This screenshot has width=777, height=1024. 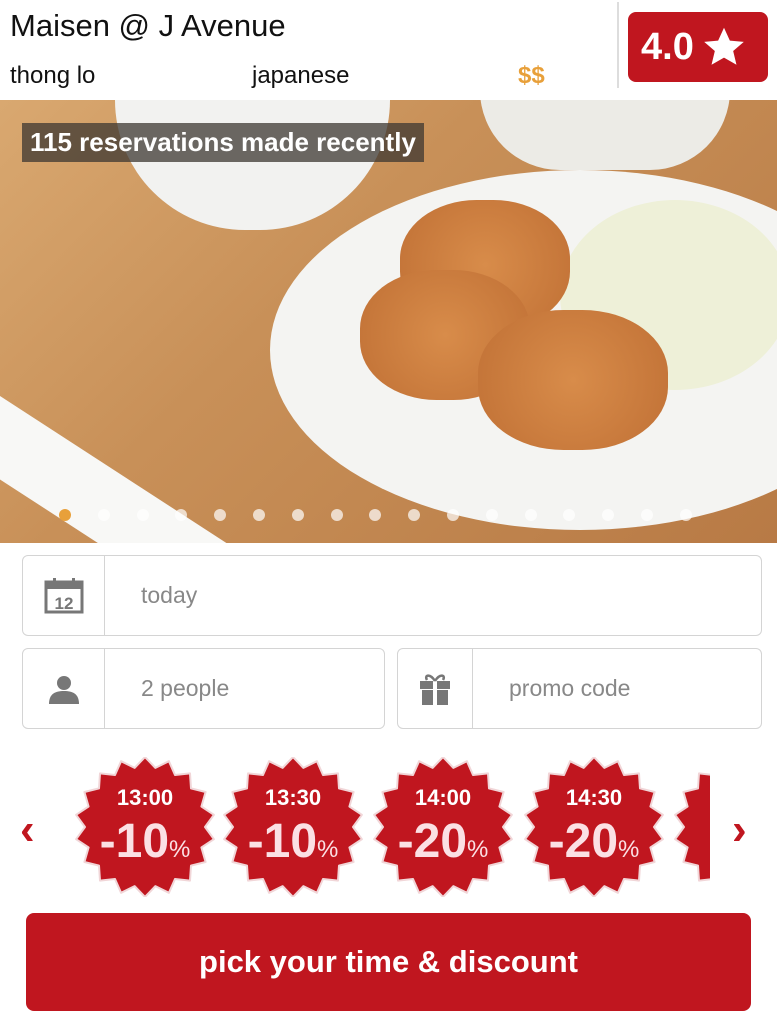 I want to click on photo-cutlet, so click(x=573, y=380).